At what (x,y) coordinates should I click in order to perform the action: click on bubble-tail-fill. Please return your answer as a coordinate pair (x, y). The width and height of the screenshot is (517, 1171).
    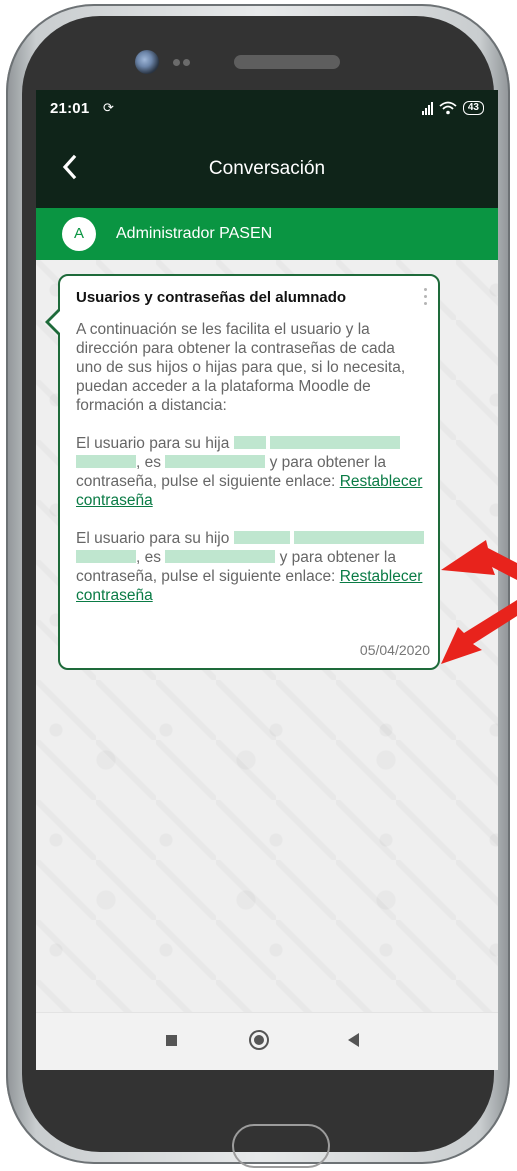
    Looking at the image, I should click on (55, 322).